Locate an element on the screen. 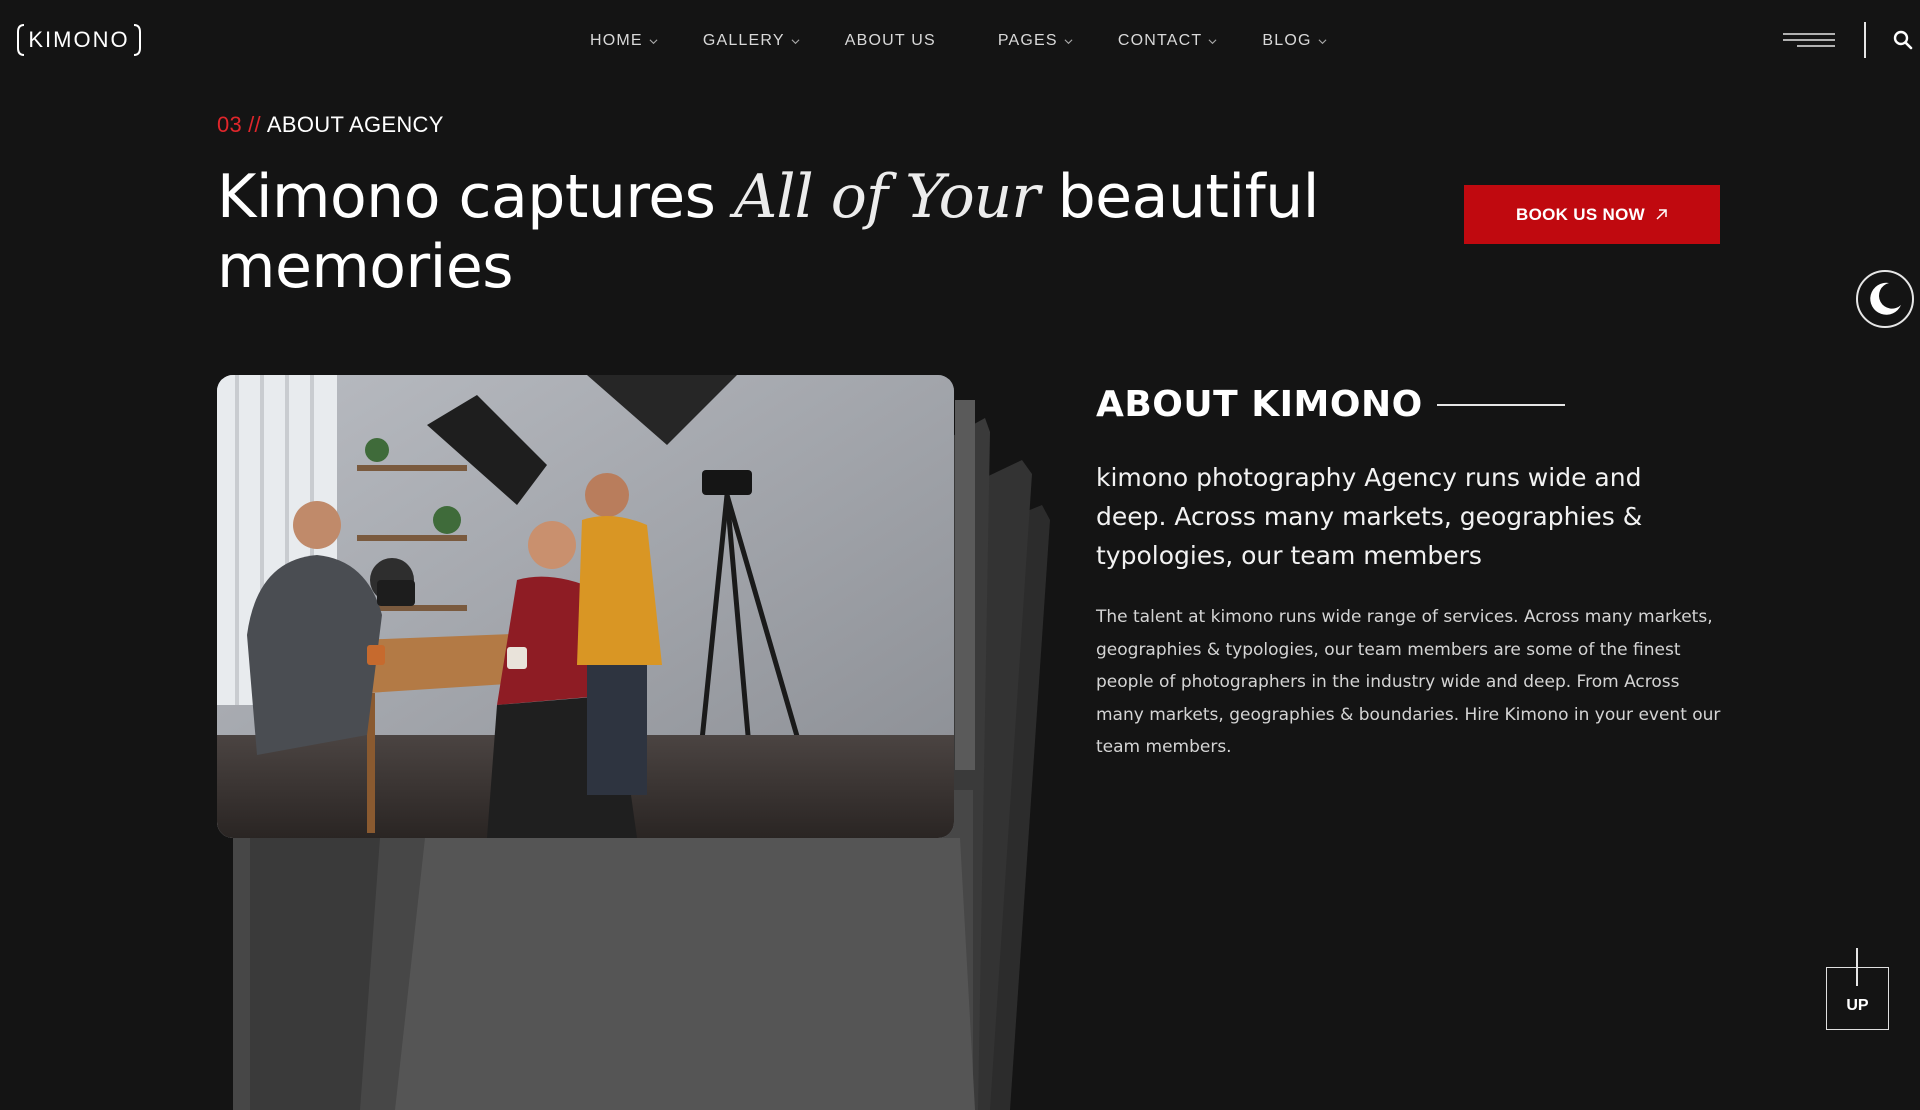 Image resolution: width=1920 pixels, height=1110 pixels. logo-text: KIMONO is located at coordinates (79, 39).